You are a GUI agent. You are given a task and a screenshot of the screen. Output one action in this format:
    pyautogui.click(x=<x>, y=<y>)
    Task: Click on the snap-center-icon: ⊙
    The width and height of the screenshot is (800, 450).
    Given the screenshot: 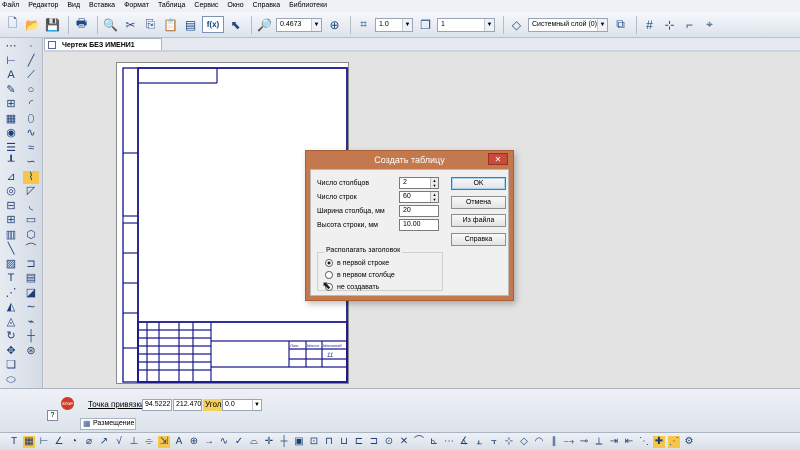 What is the action you would take?
    pyautogui.click(x=389, y=442)
    